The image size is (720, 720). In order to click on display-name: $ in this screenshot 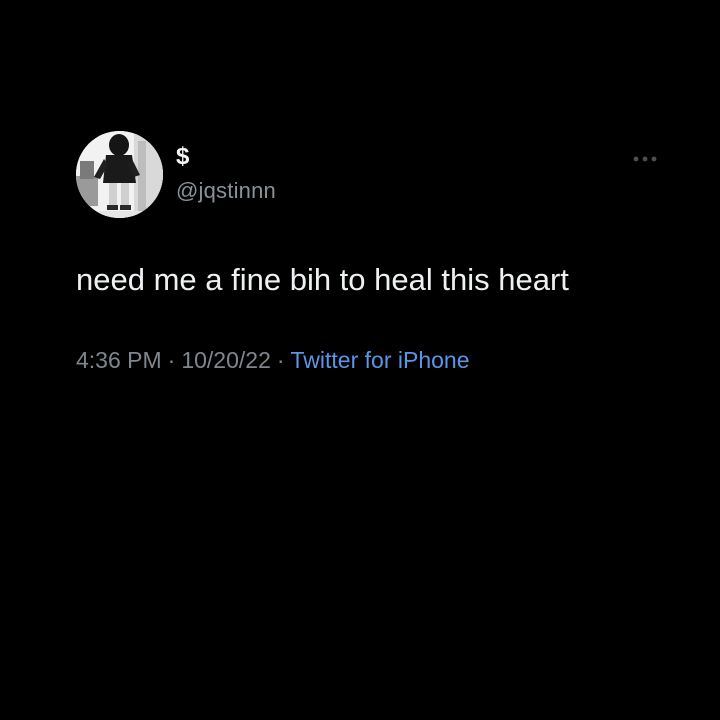, I will do `click(182, 157)`.